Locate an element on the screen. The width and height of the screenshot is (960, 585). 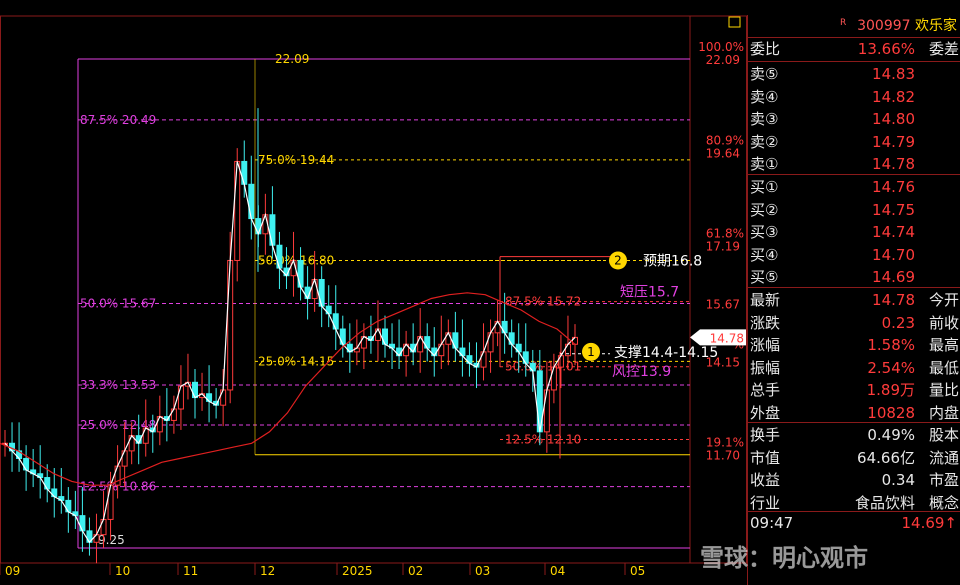
row-value: 1.89万 is located at coordinates (890, 390).